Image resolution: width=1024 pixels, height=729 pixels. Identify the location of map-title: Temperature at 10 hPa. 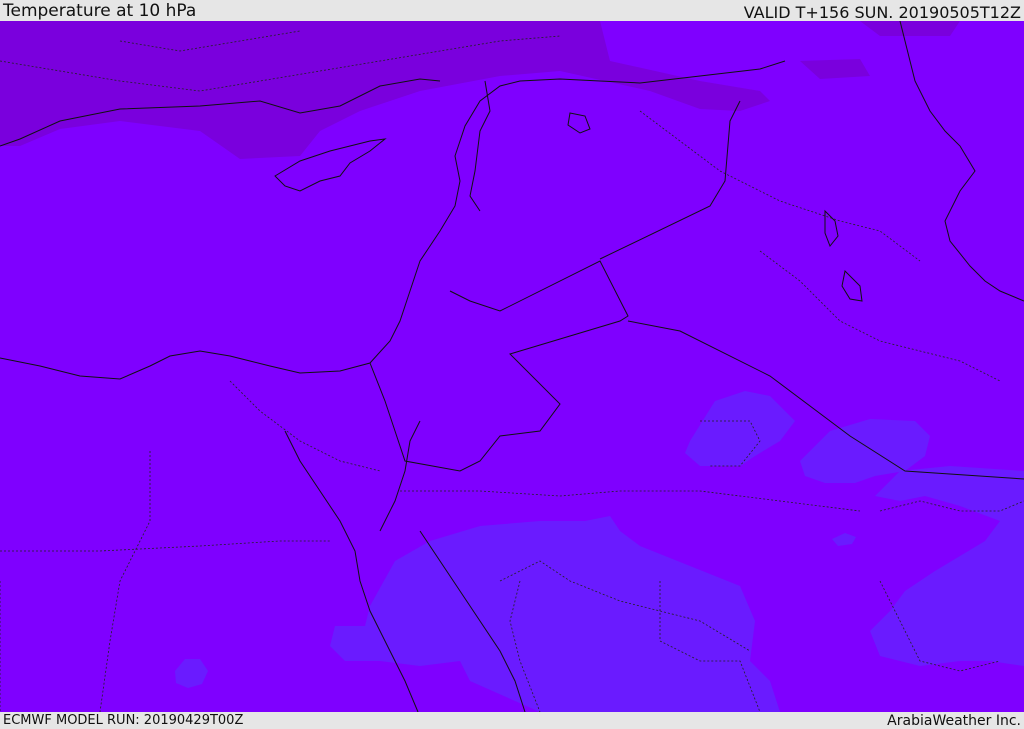
(100, 11).